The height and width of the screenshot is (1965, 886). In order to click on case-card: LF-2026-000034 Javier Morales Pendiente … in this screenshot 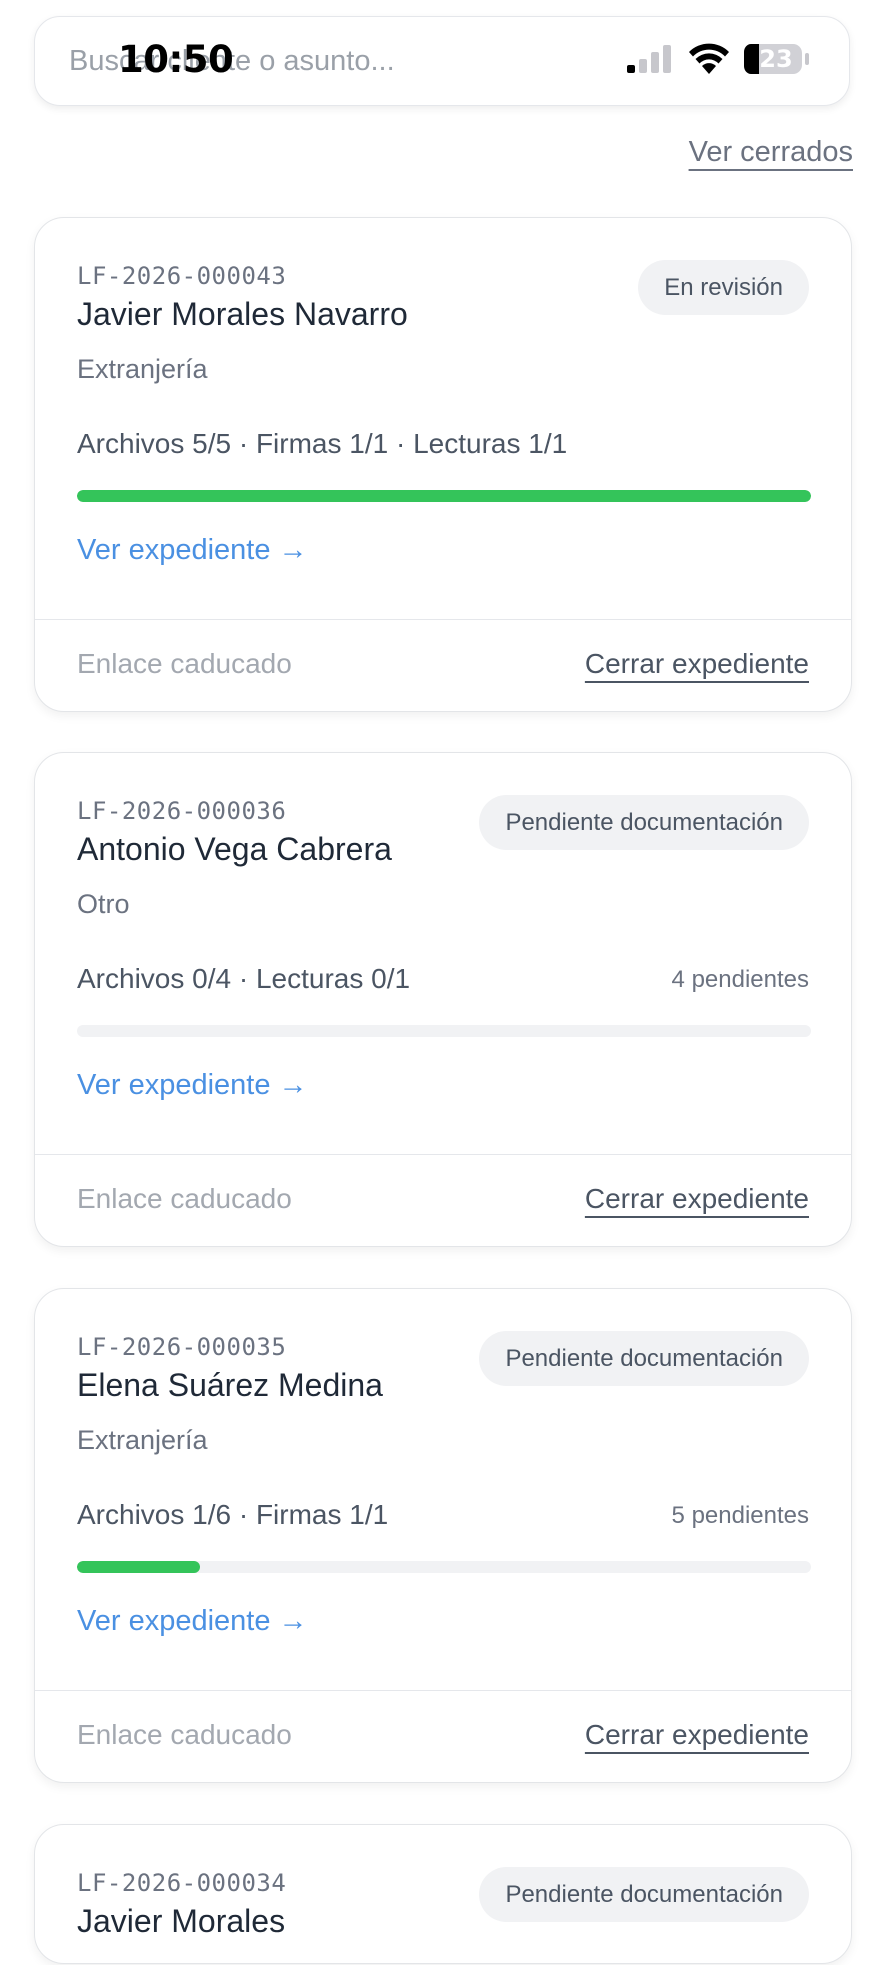, I will do `click(443, 1894)`.